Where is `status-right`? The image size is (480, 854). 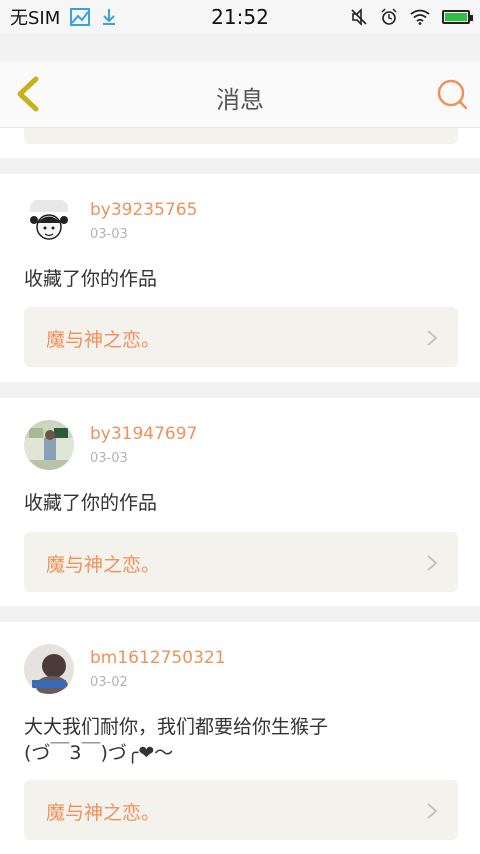 status-right is located at coordinates (411, 17).